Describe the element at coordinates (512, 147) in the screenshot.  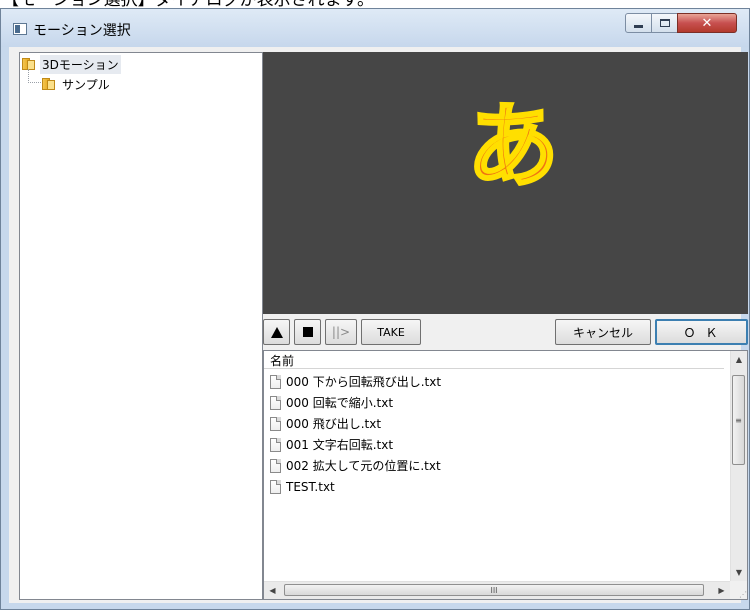
I see `preview-character: あ` at that location.